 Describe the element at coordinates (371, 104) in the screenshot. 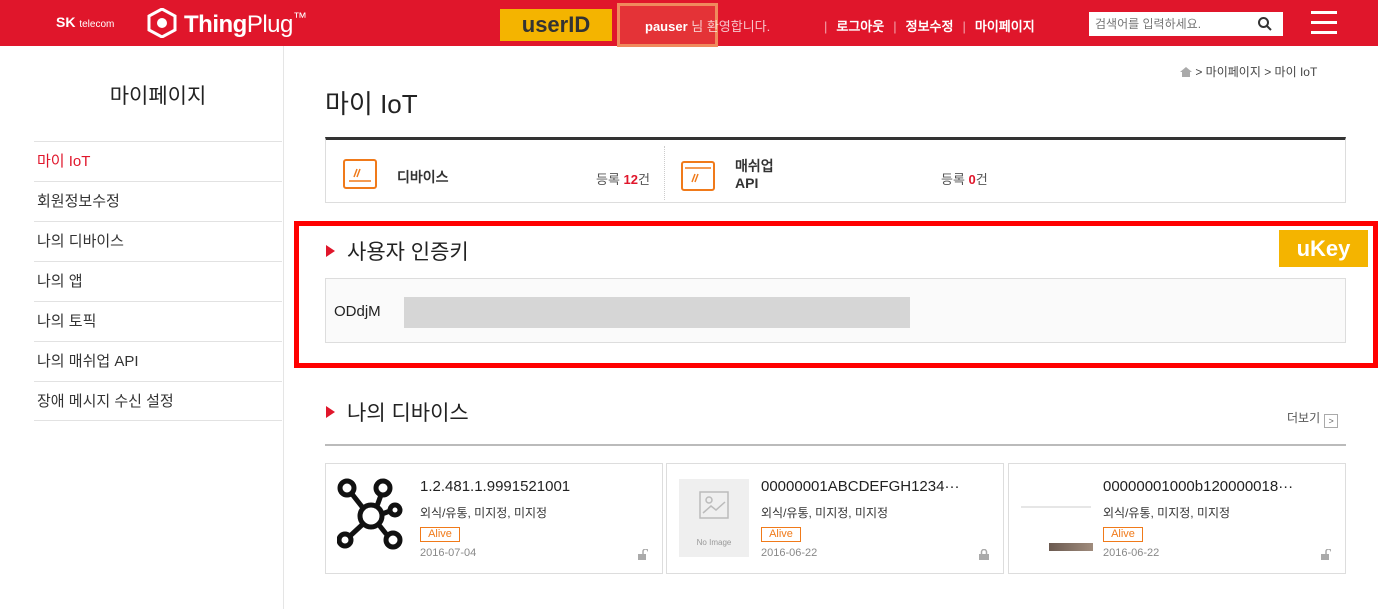

I see `page-title: 마이 IoT` at that location.